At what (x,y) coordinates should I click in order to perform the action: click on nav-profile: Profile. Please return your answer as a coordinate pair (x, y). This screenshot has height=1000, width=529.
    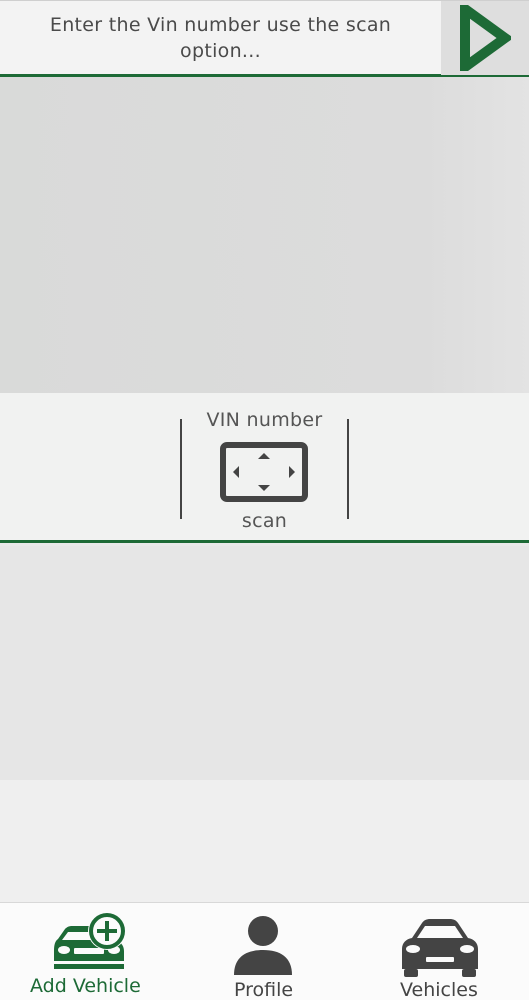
    Looking at the image, I should click on (264, 951).